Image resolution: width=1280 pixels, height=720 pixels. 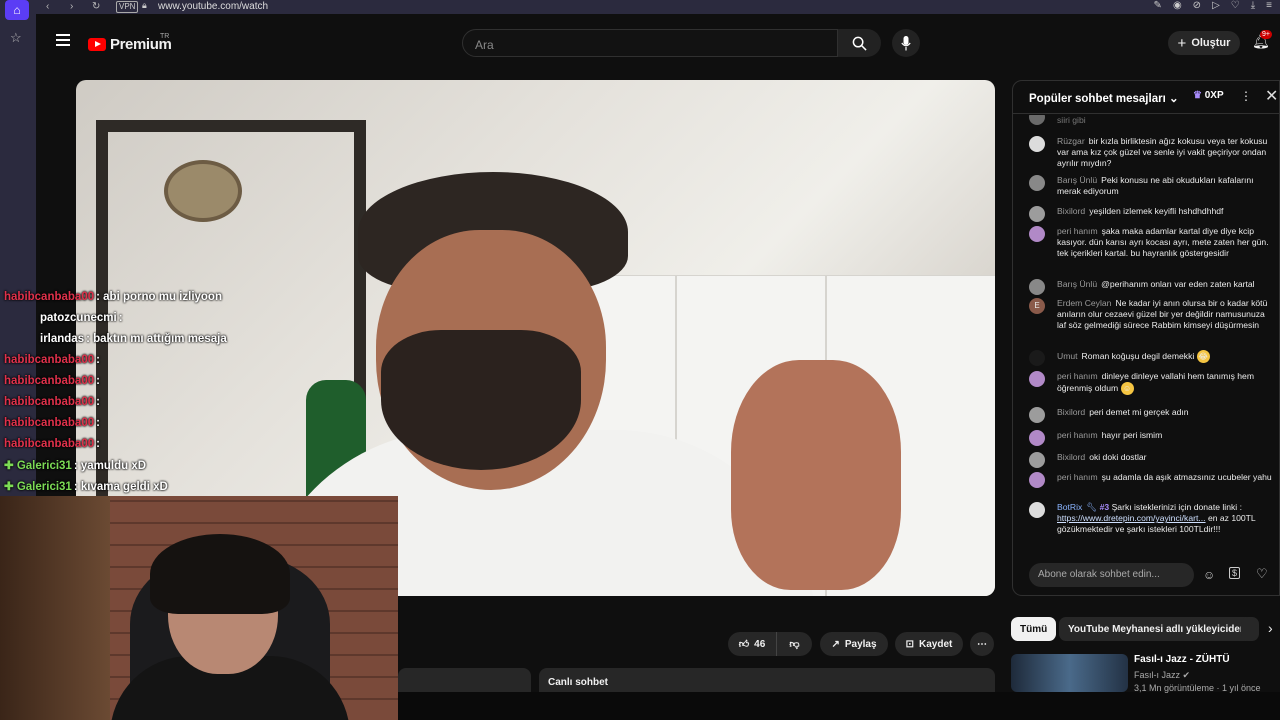 What do you see at coordinates (1104, 507) in the screenshot?
I see `member-badge: #3` at bounding box center [1104, 507].